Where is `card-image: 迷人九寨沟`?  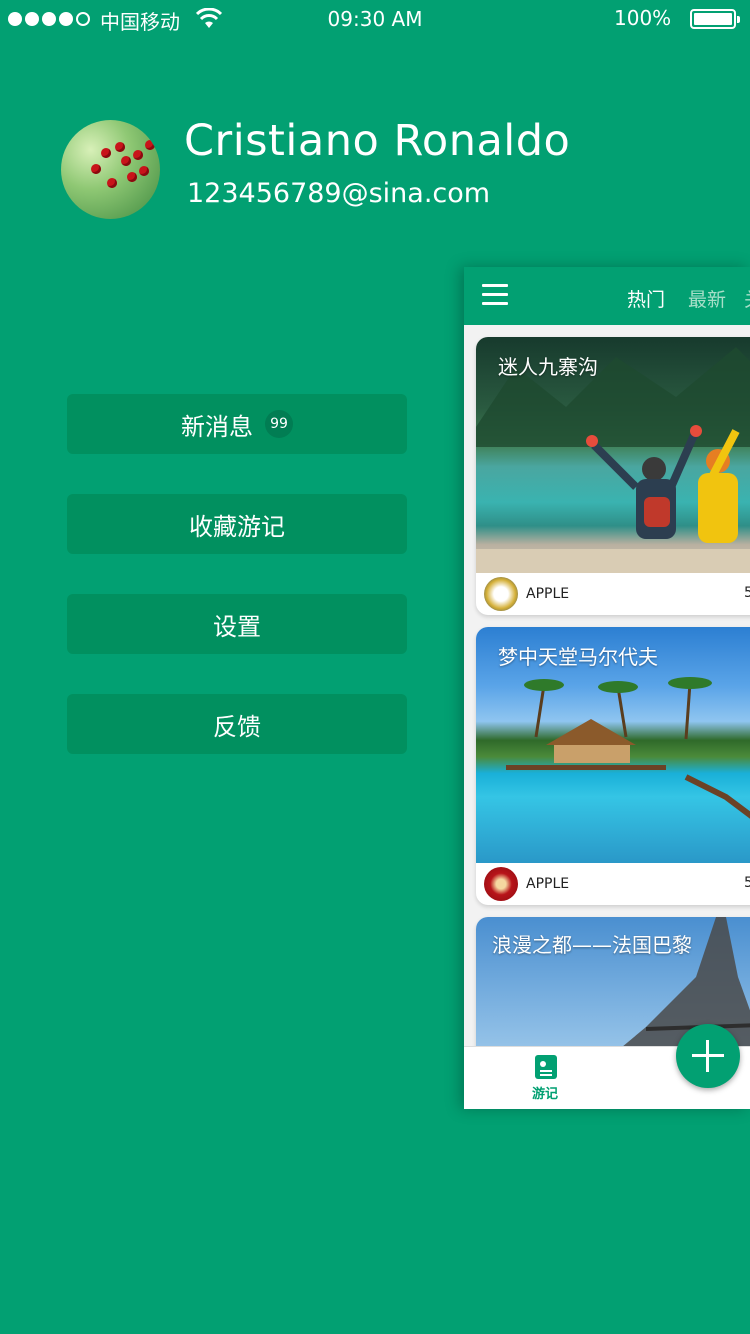 card-image: 迷人九寨沟 is located at coordinates (613, 455).